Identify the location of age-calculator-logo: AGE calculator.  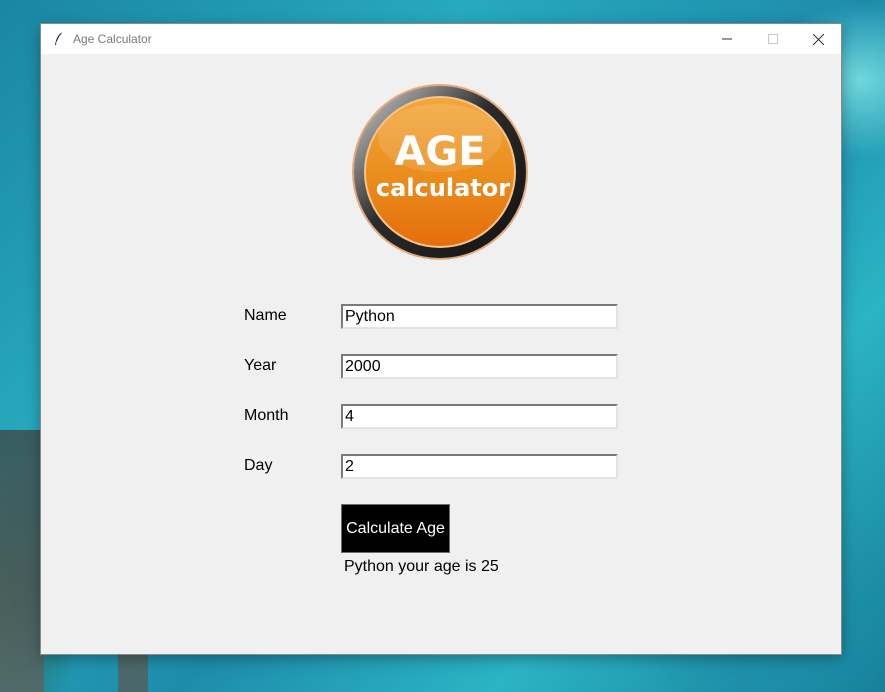
(440, 172).